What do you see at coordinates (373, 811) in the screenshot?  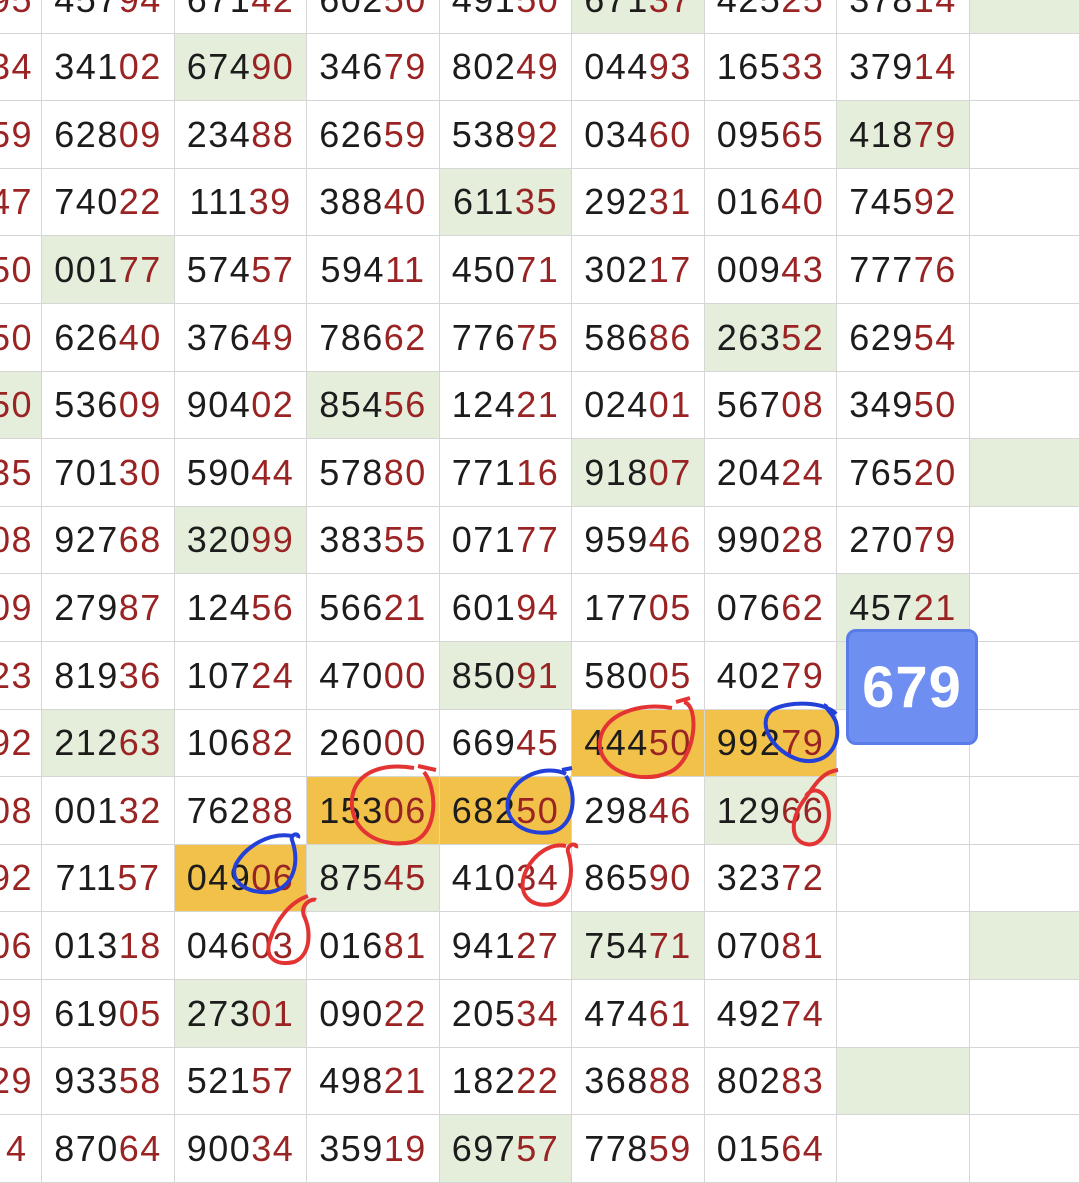 I see `grid-cell: 153 06` at bounding box center [373, 811].